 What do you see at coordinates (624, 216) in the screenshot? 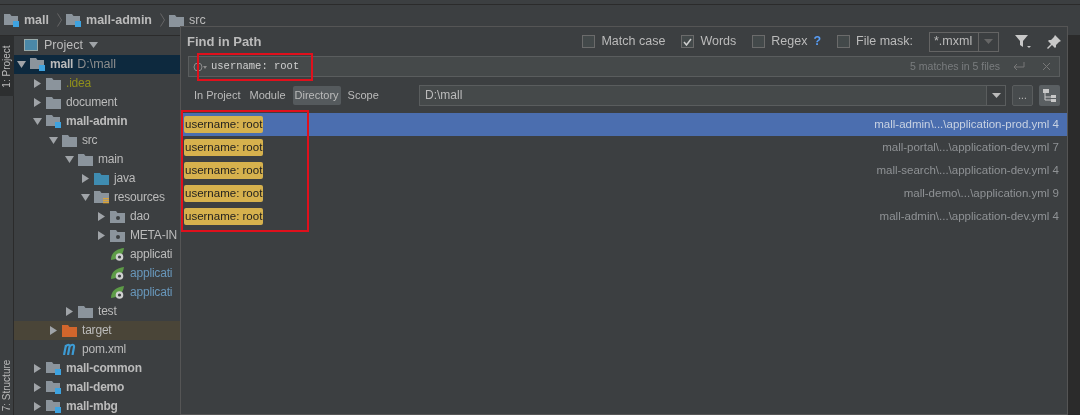
I see `result-row: username: root mall-admin\...\application-dev.yml 4` at bounding box center [624, 216].